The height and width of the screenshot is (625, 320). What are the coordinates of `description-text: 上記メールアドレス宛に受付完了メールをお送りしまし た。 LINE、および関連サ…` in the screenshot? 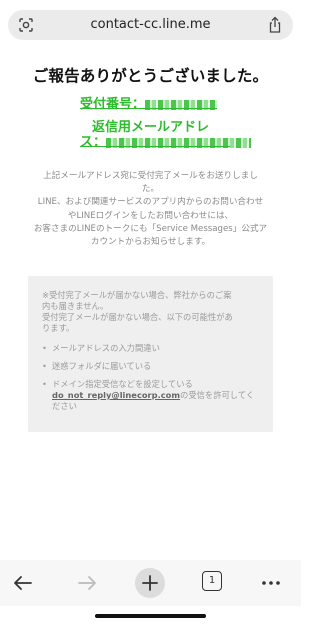 It's located at (150, 209).